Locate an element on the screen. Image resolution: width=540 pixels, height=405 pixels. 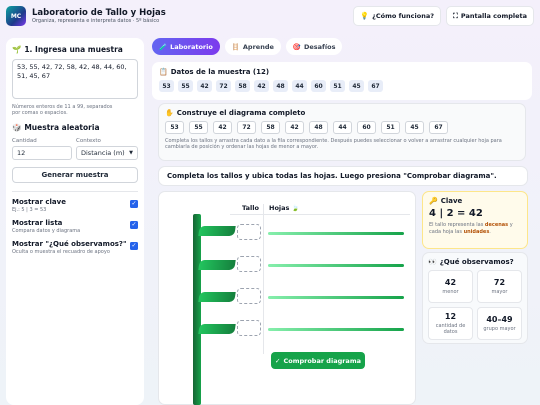
stat-value: 40–49 is located at coordinates (499, 319).